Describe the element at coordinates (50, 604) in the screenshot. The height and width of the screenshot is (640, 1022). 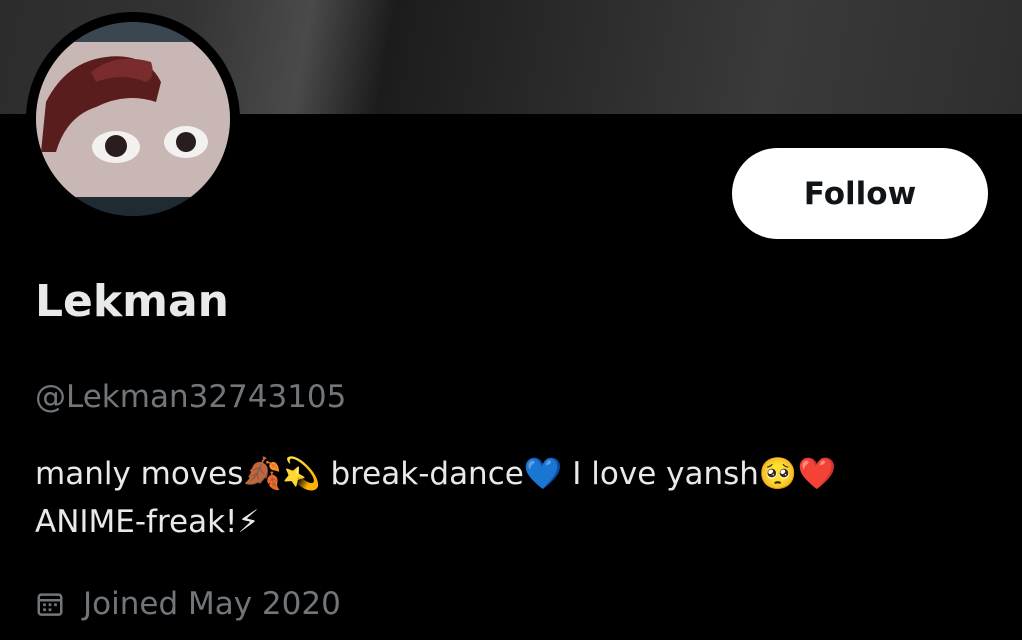
I see `calendar-icon` at that location.